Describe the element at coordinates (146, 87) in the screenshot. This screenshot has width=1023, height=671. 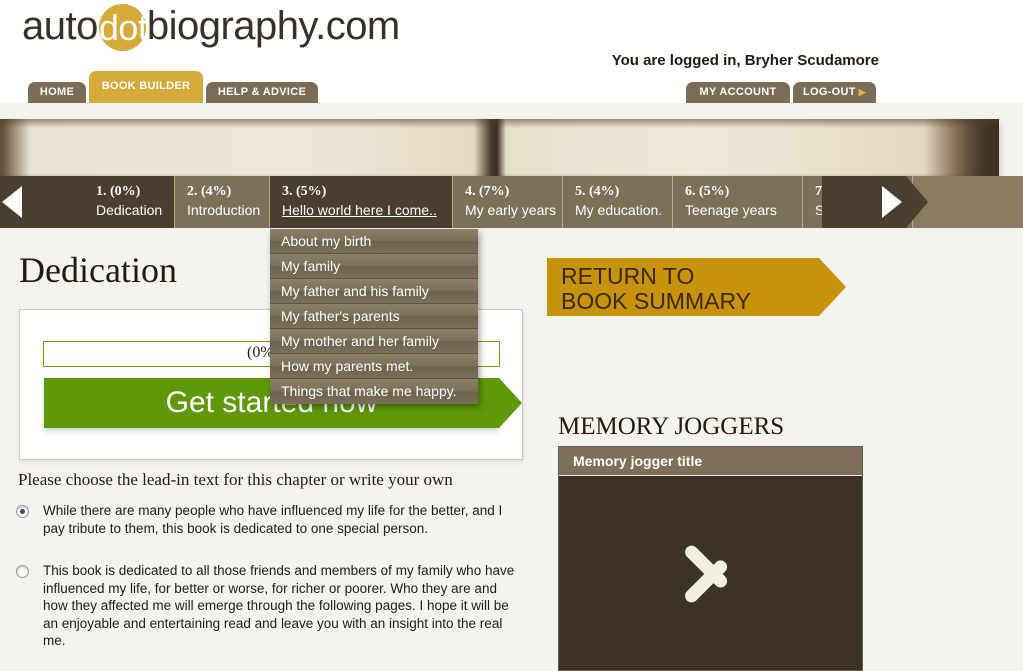
I see `nav-tab-book-builder: BOOK BUILDER` at that location.